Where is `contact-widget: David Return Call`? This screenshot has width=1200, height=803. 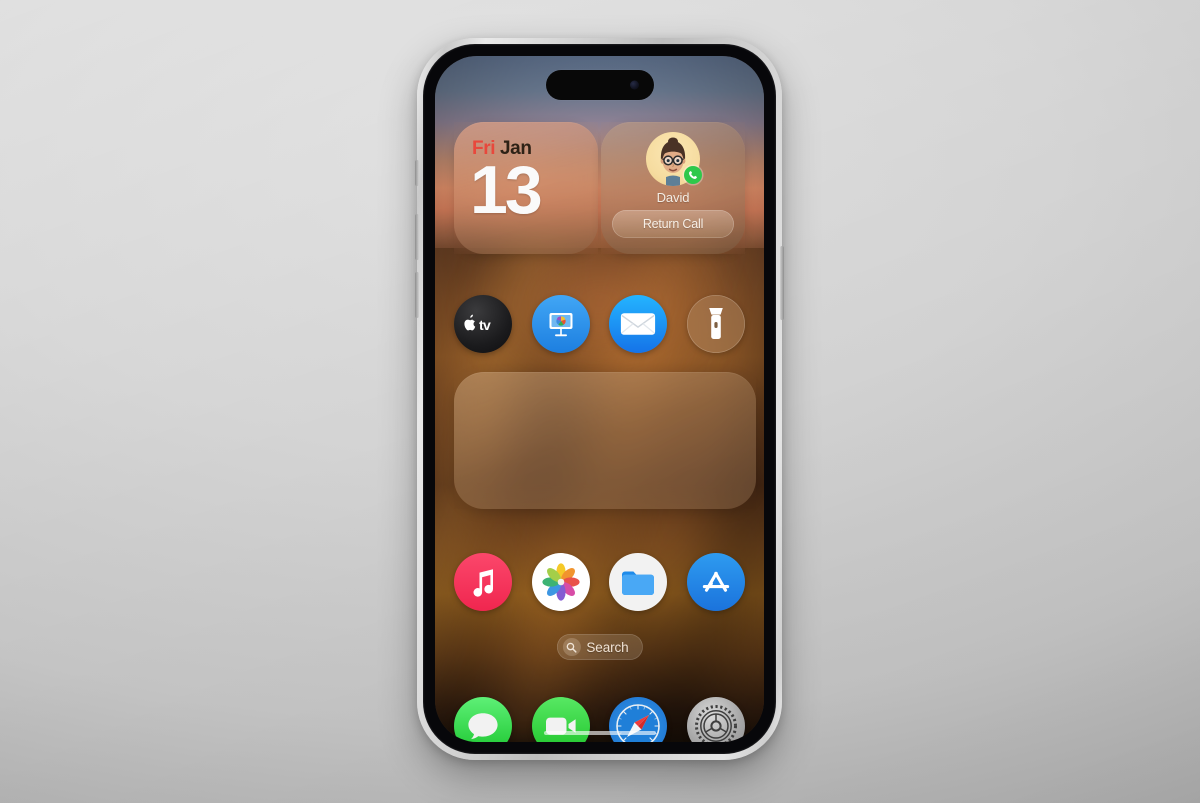 contact-widget: David Return Call is located at coordinates (673, 188).